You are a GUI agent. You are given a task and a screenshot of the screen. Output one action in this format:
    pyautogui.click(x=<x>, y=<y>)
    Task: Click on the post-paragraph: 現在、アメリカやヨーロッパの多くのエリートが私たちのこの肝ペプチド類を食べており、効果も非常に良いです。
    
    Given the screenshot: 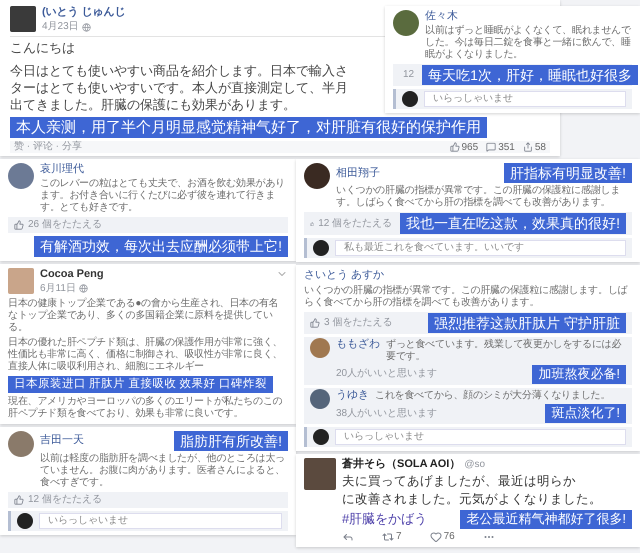 What is the action you would take?
    pyautogui.click(x=146, y=408)
    